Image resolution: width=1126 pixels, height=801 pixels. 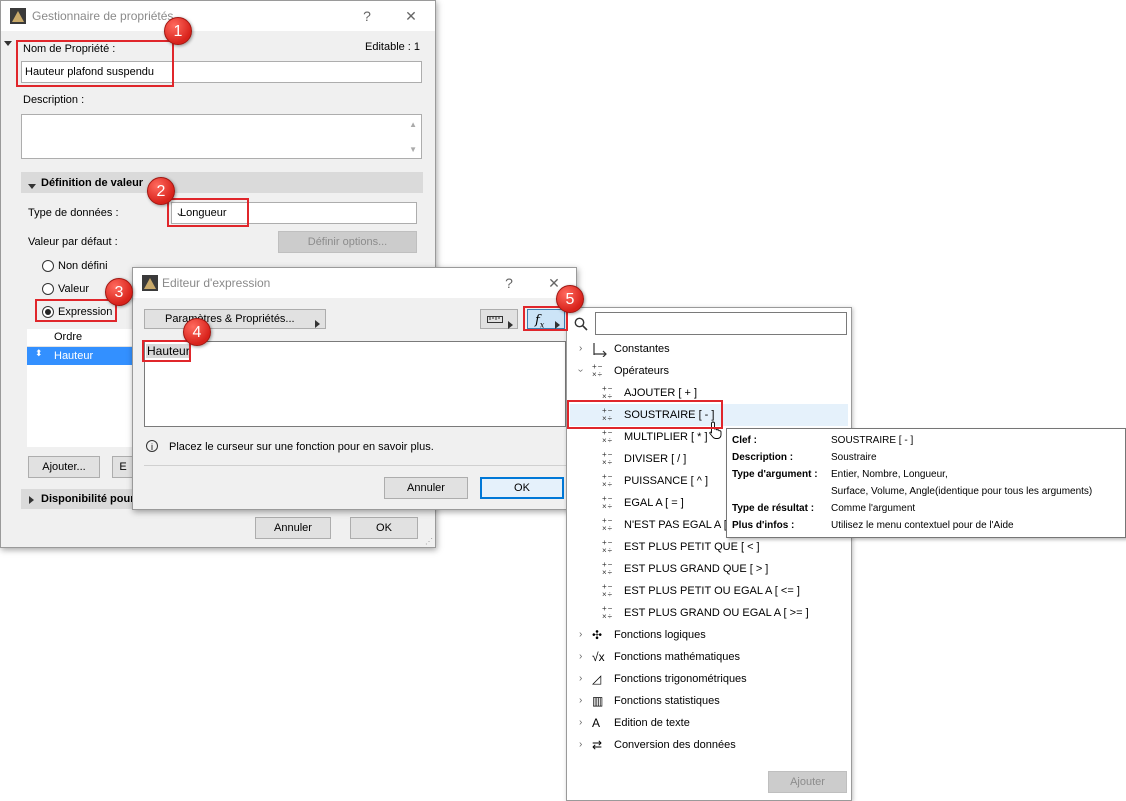 I want to click on operator-label: EST PLUS PETIT QUE [ < ], so click(x=692, y=547).